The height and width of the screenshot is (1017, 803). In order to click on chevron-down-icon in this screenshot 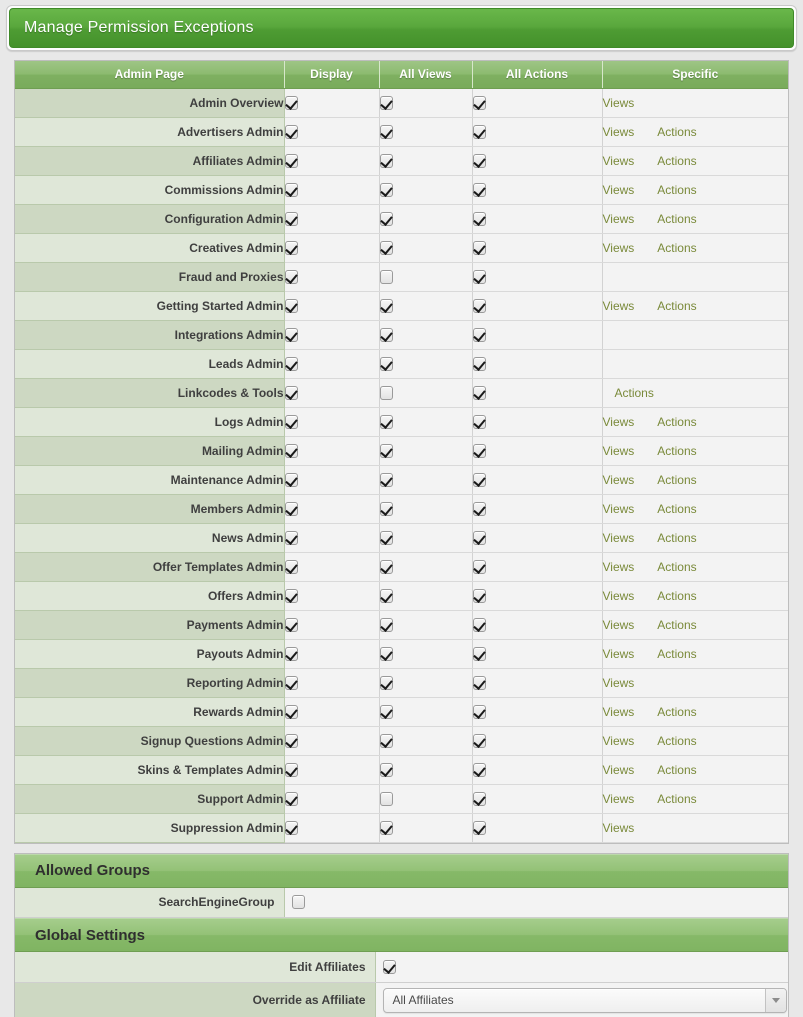, I will do `click(775, 1000)`.